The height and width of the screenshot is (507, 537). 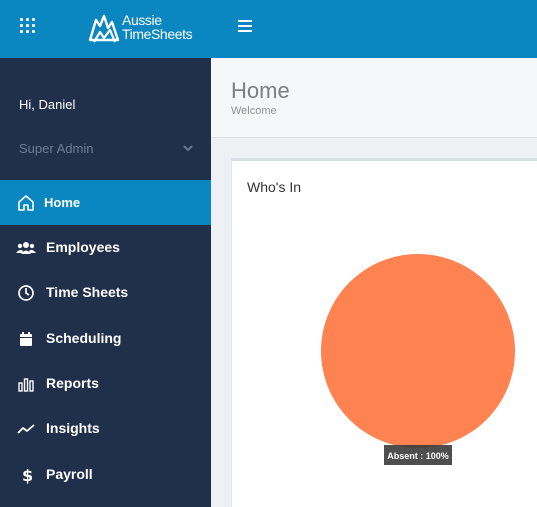 I want to click on dollar-icon: $, so click(x=27, y=475).